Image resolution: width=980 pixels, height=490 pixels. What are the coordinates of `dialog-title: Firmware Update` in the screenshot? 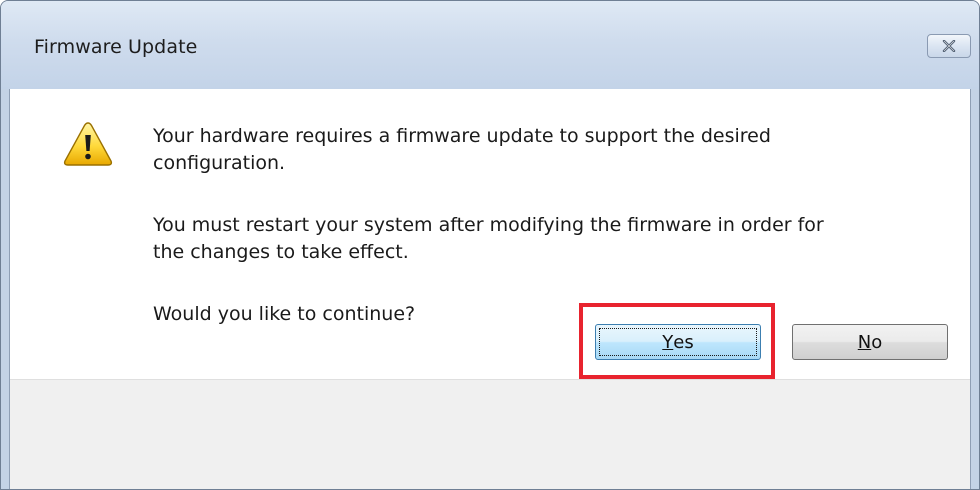 It's located at (116, 47).